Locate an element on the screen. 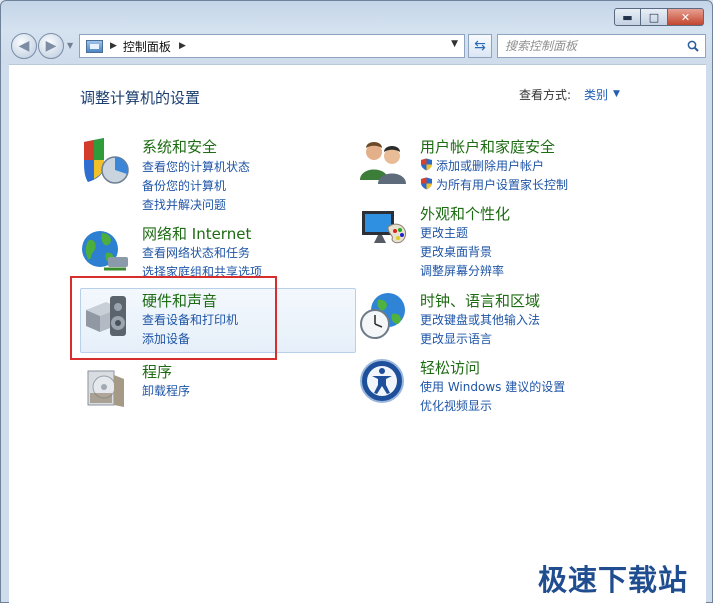 This screenshot has height=603, width=713. forward-button: ▶ is located at coordinates (51, 46).